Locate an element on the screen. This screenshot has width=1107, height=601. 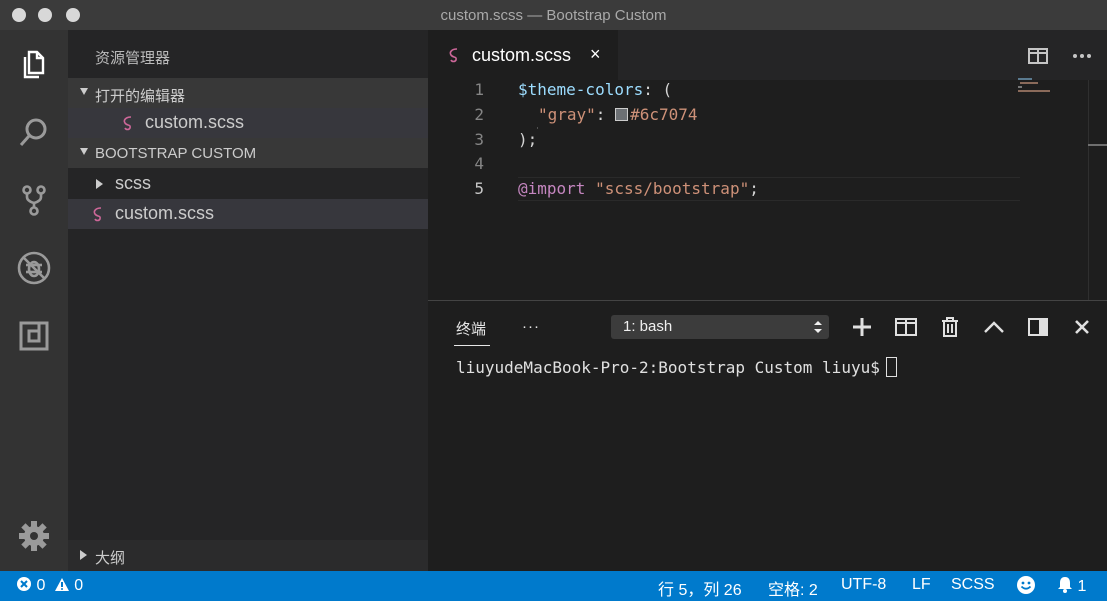
code-line-1: $theme-colors: ( is located at coordinates (595, 89).